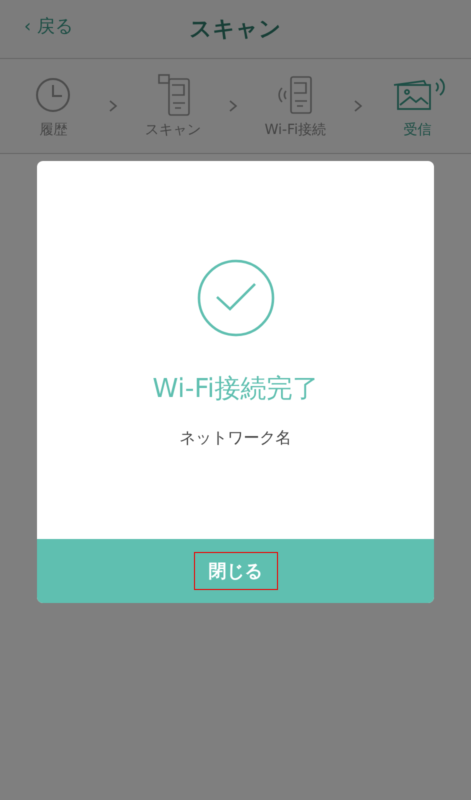 This screenshot has width=471, height=800. I want to click on step-tab: 履歴, so click(53, 106).